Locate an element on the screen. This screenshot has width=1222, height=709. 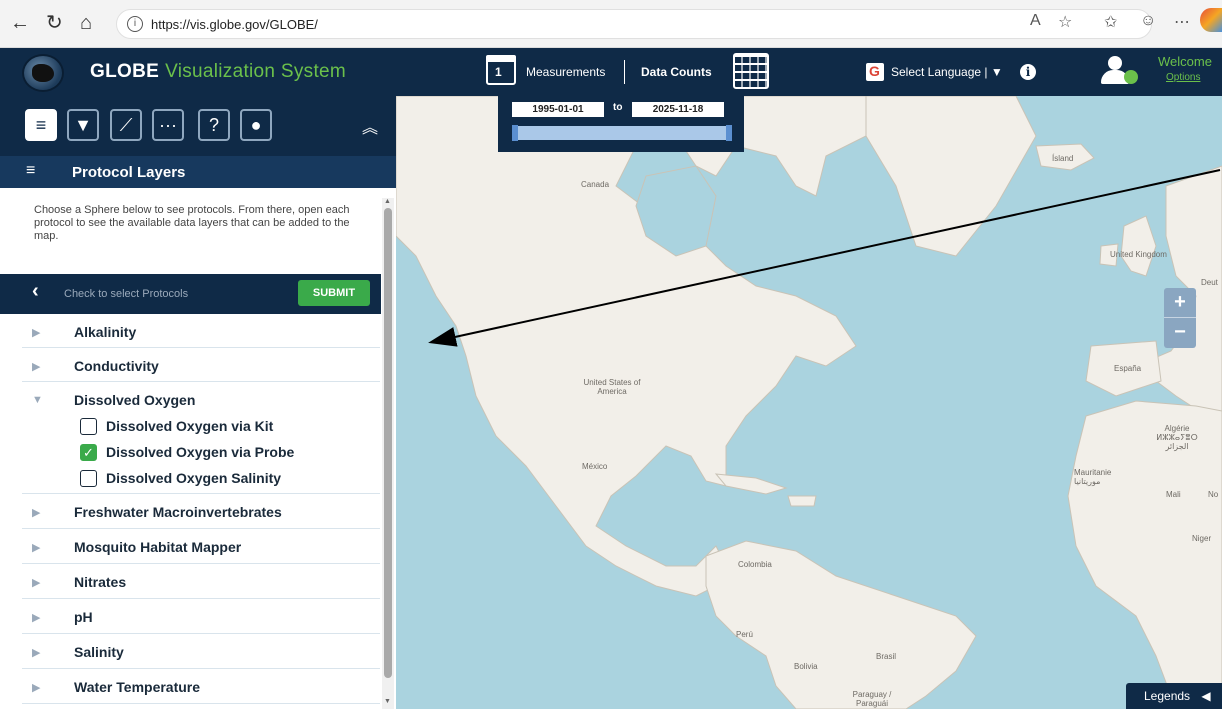
back-icon: ← is located at coordinates (20, 23).